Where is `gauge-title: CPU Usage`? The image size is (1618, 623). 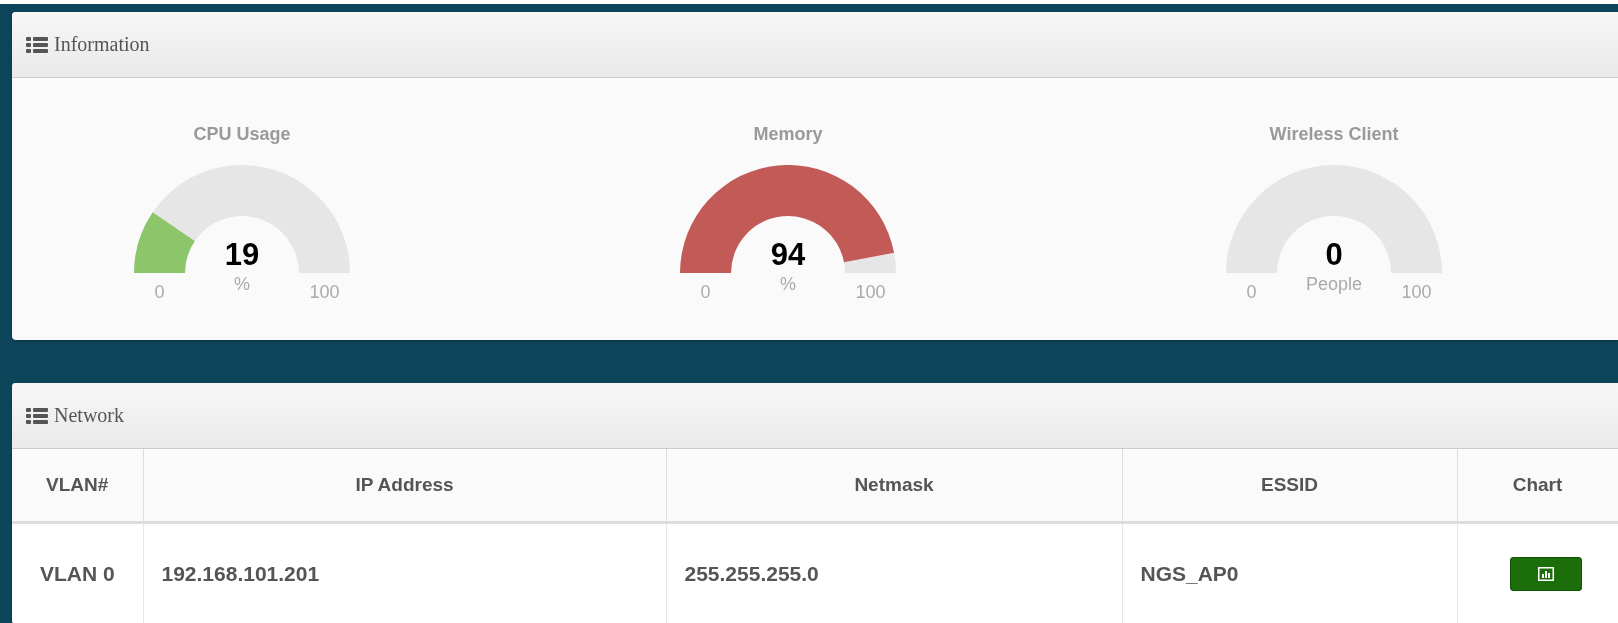 gauge-title: CPU Usage is located at coordinates (242, 134).